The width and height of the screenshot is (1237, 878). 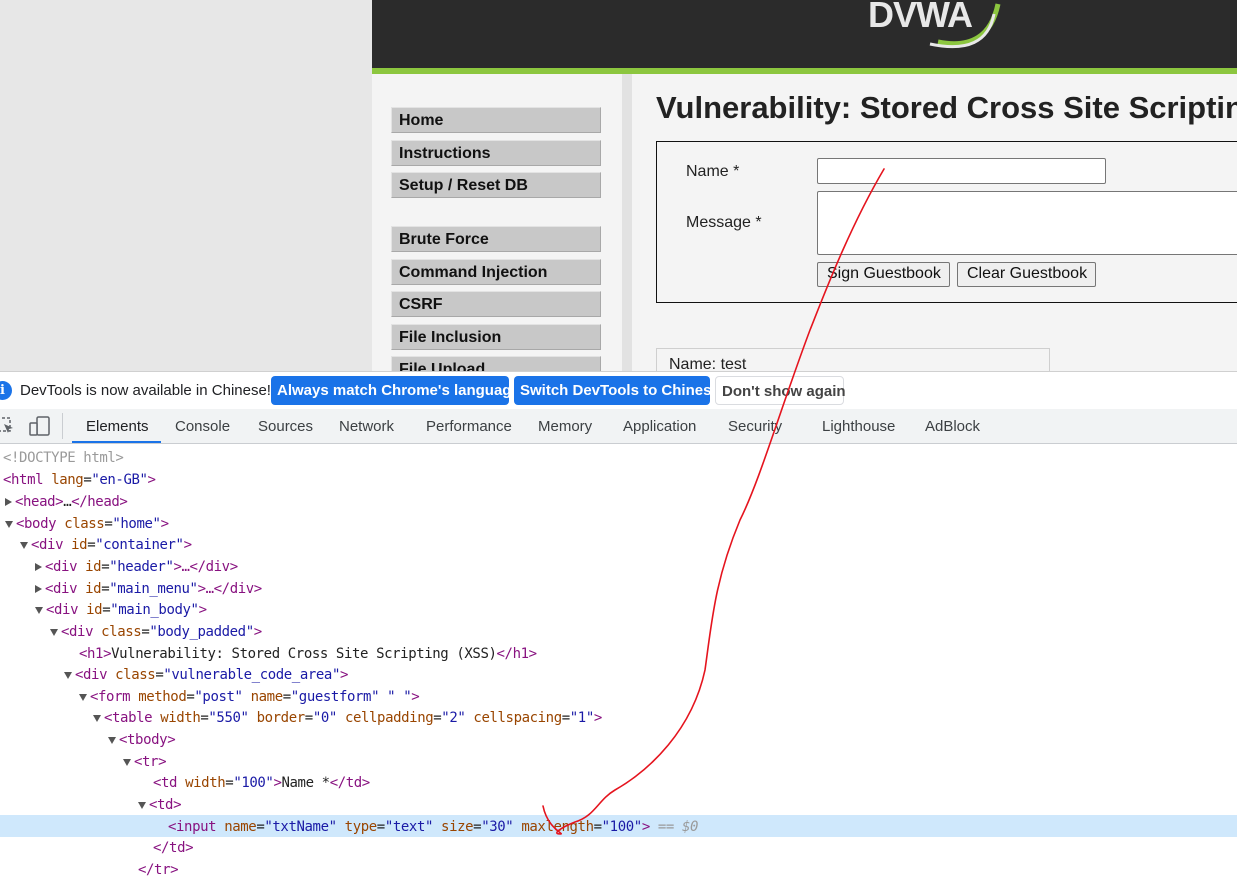 What do you see at coordinates (627, 222) in the screenshot?
I see `menu-divider` at bounding box center [627, 222].